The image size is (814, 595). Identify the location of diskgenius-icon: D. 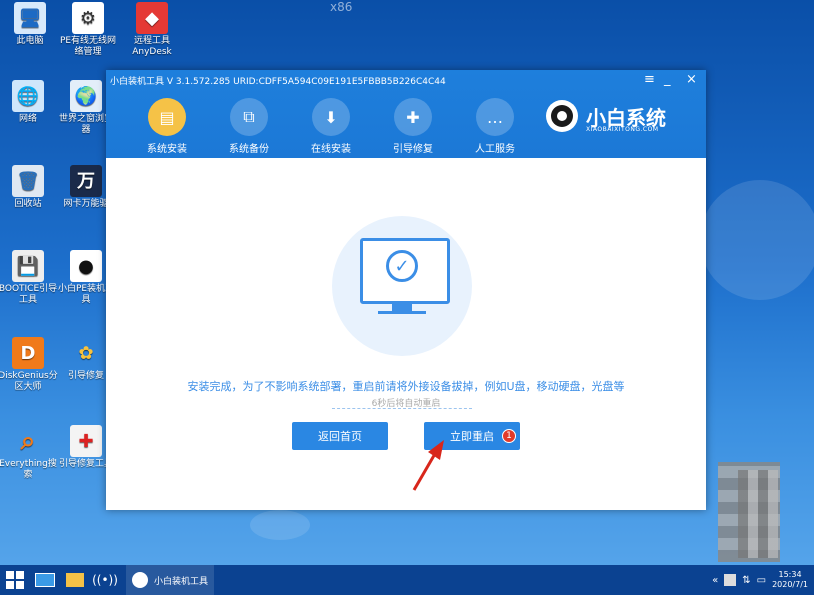
(28, 353).